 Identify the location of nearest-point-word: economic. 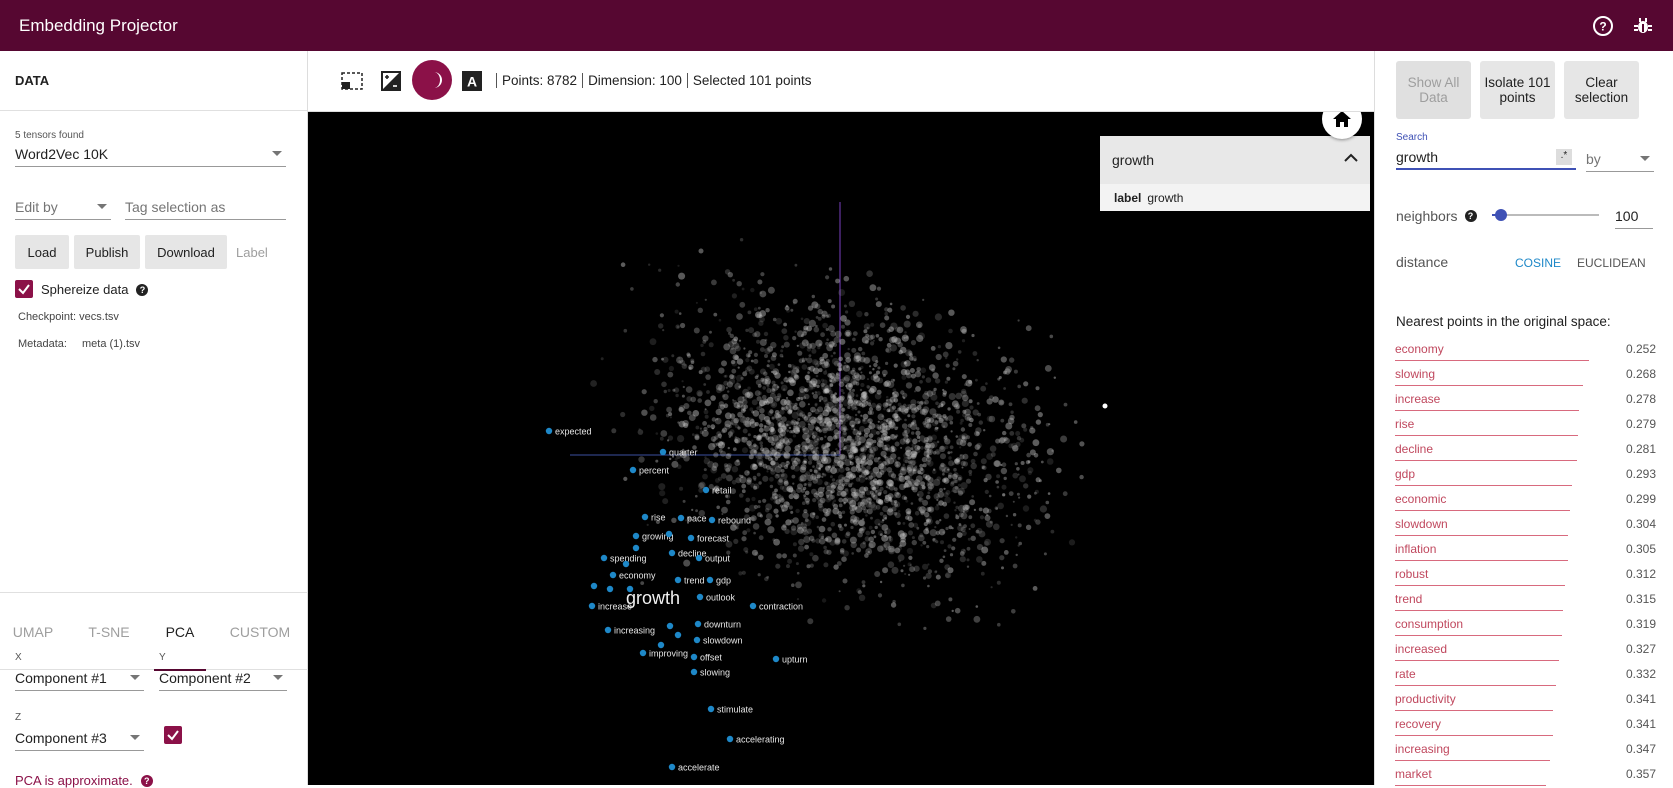
(1420, 499).